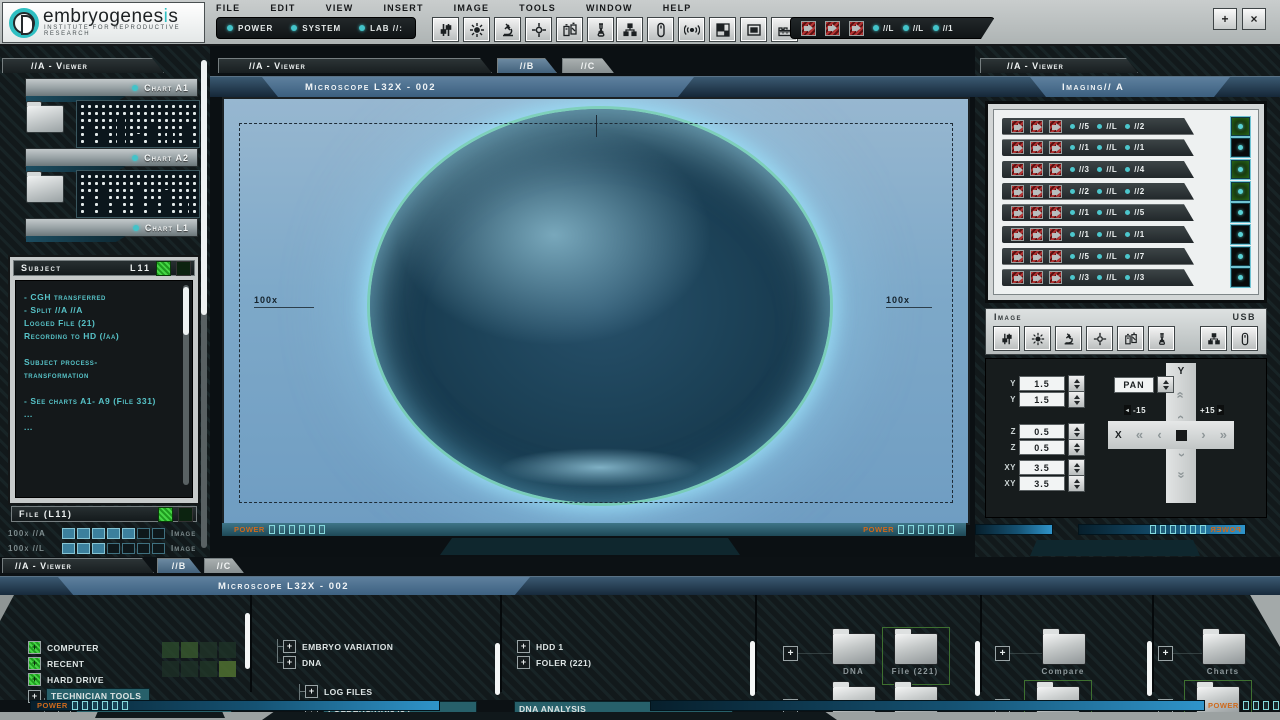 The height and width of the screenshot is (720, 1280). What do you see at coordinates (1139, 434) in the screenshot?
I see `pan-left-fast-icon: «` at bounding box center [1139, 434].